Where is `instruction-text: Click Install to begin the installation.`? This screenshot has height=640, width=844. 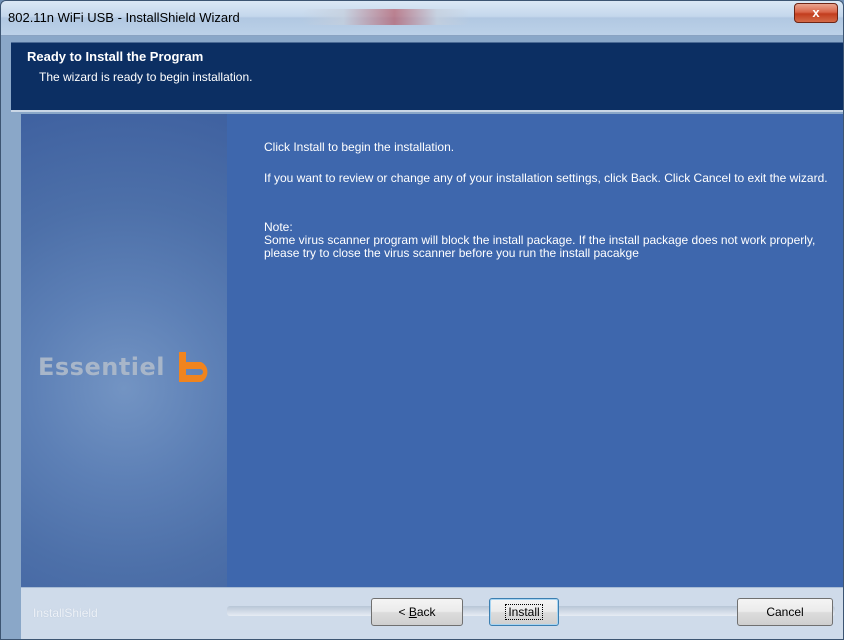 instruction-text: Click Install to begin the installation. is located at coordinates (359, 147).